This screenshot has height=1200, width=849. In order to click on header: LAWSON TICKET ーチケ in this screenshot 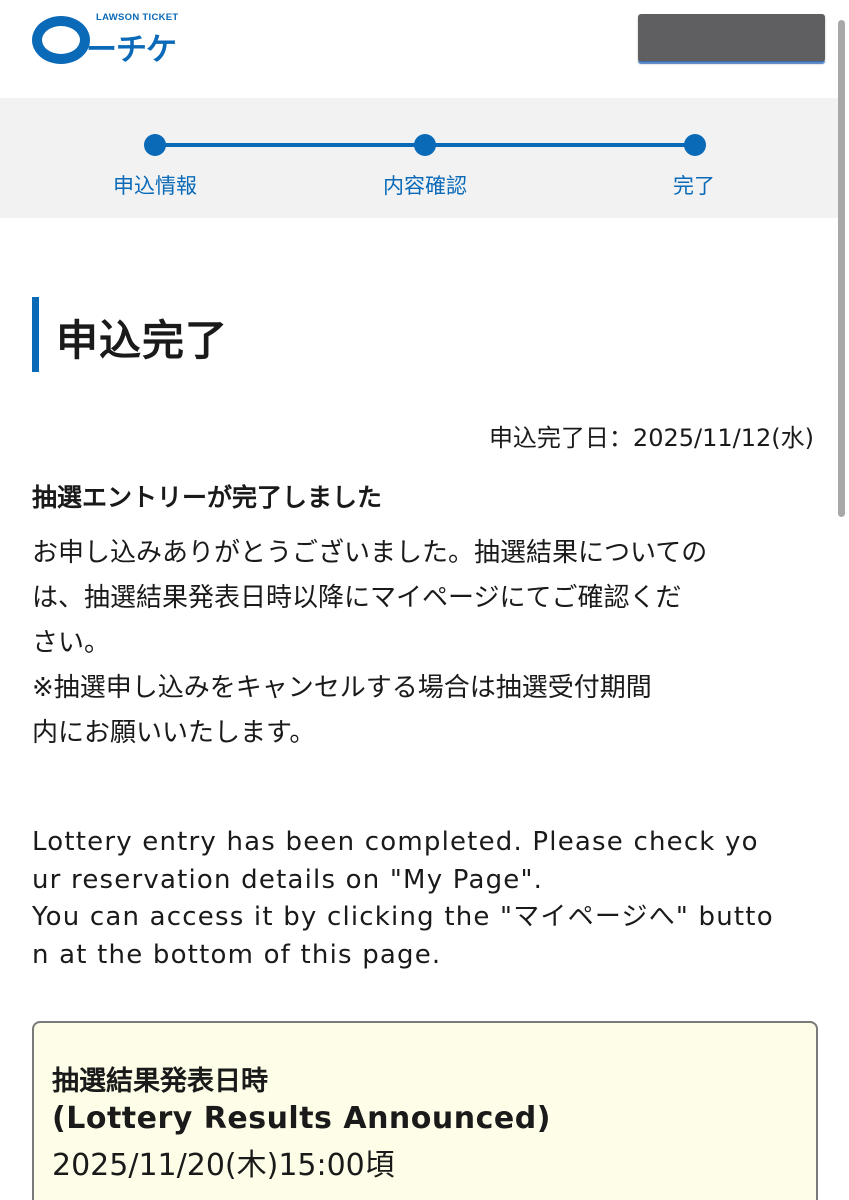, I will do `click(424, 49)`.